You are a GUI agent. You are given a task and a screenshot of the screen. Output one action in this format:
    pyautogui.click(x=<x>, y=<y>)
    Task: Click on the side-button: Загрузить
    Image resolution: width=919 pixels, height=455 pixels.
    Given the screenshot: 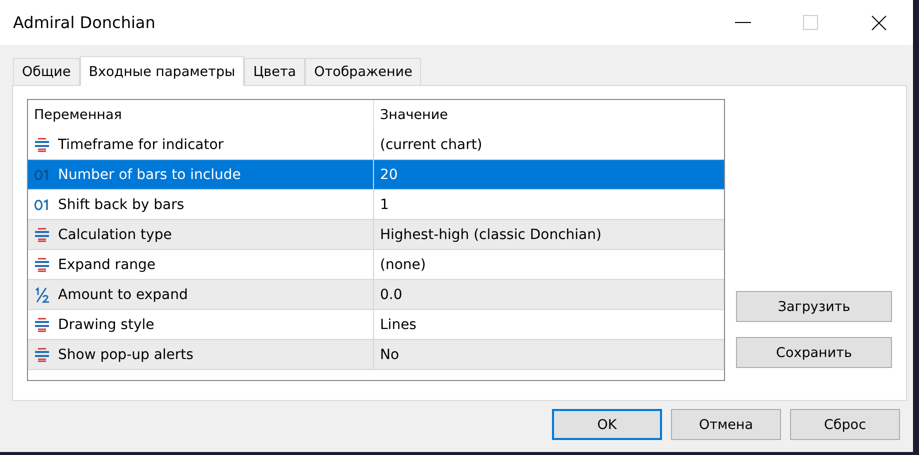 What is the action you would take?
    pyautogui.click(x=814, y=306)
    